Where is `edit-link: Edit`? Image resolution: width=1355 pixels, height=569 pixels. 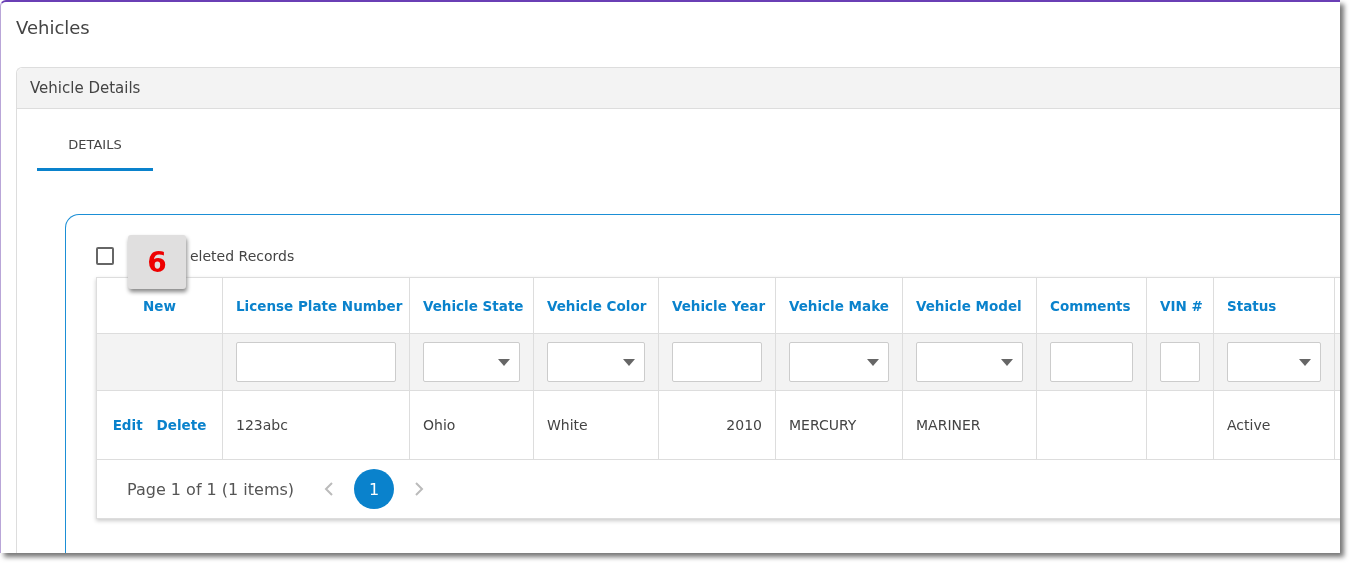
edit-link: Edit is located at coordinates (127, 425).